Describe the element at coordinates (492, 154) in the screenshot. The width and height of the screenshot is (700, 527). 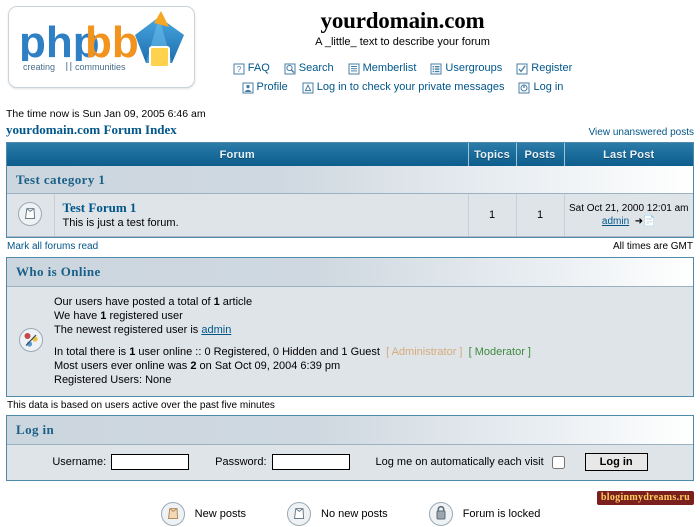
I see `column-header-topics: Topics` at that location.